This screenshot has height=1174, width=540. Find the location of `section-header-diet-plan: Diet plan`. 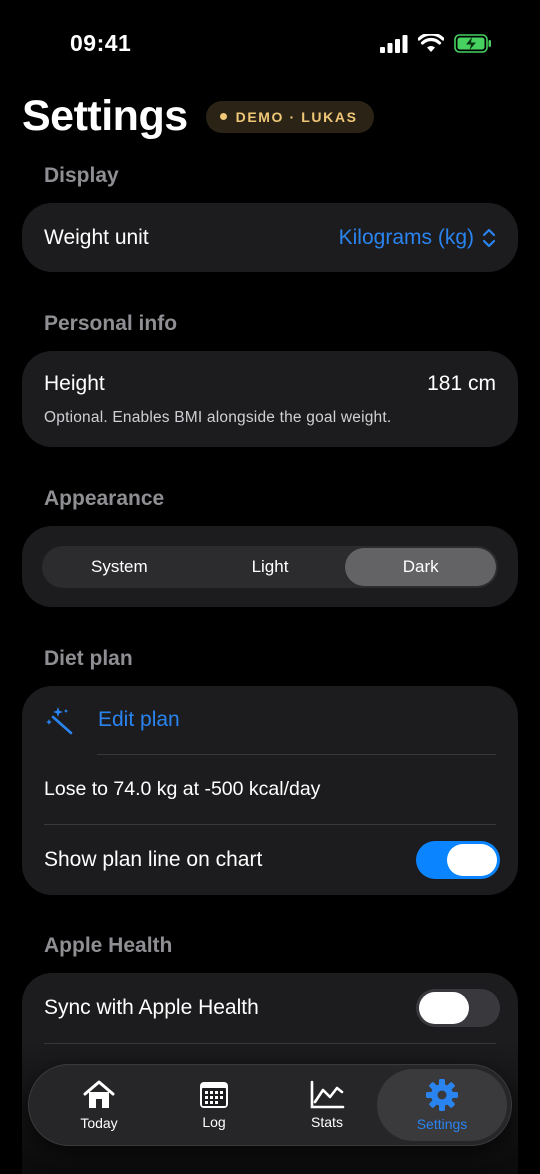

section-header-diet-plan: Diet plan is located at coordinates (88, 658).